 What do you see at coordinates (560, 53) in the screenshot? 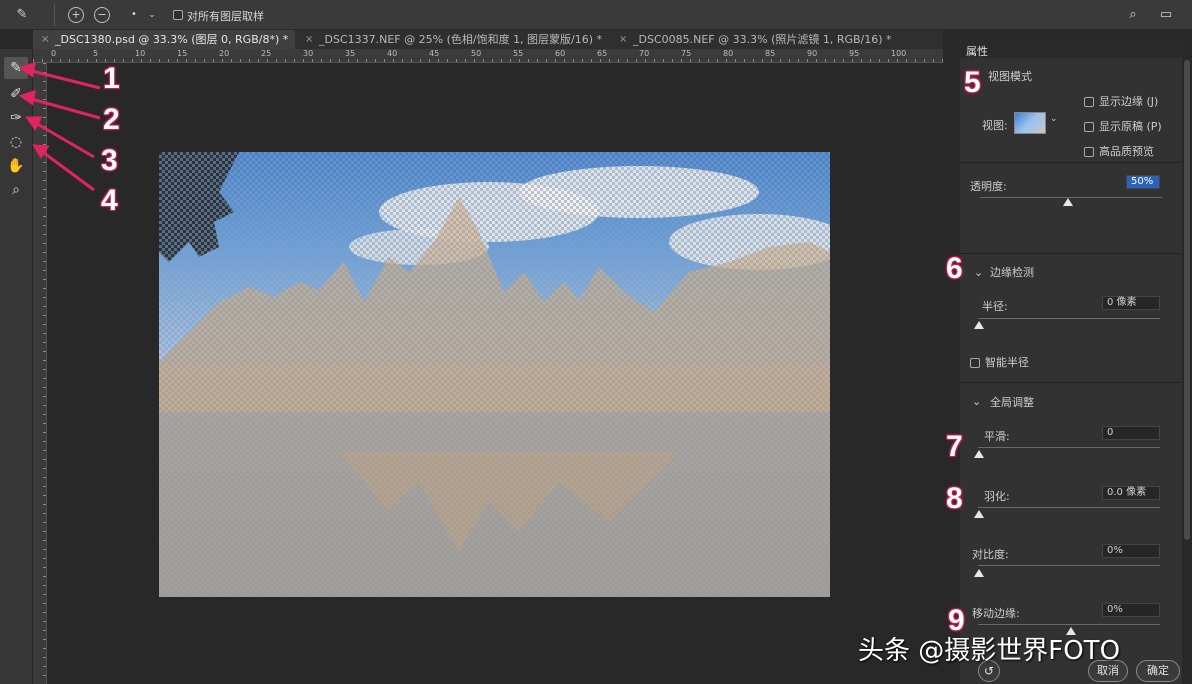
I see `ruler-number: 60` at bounding box center [560, 53].